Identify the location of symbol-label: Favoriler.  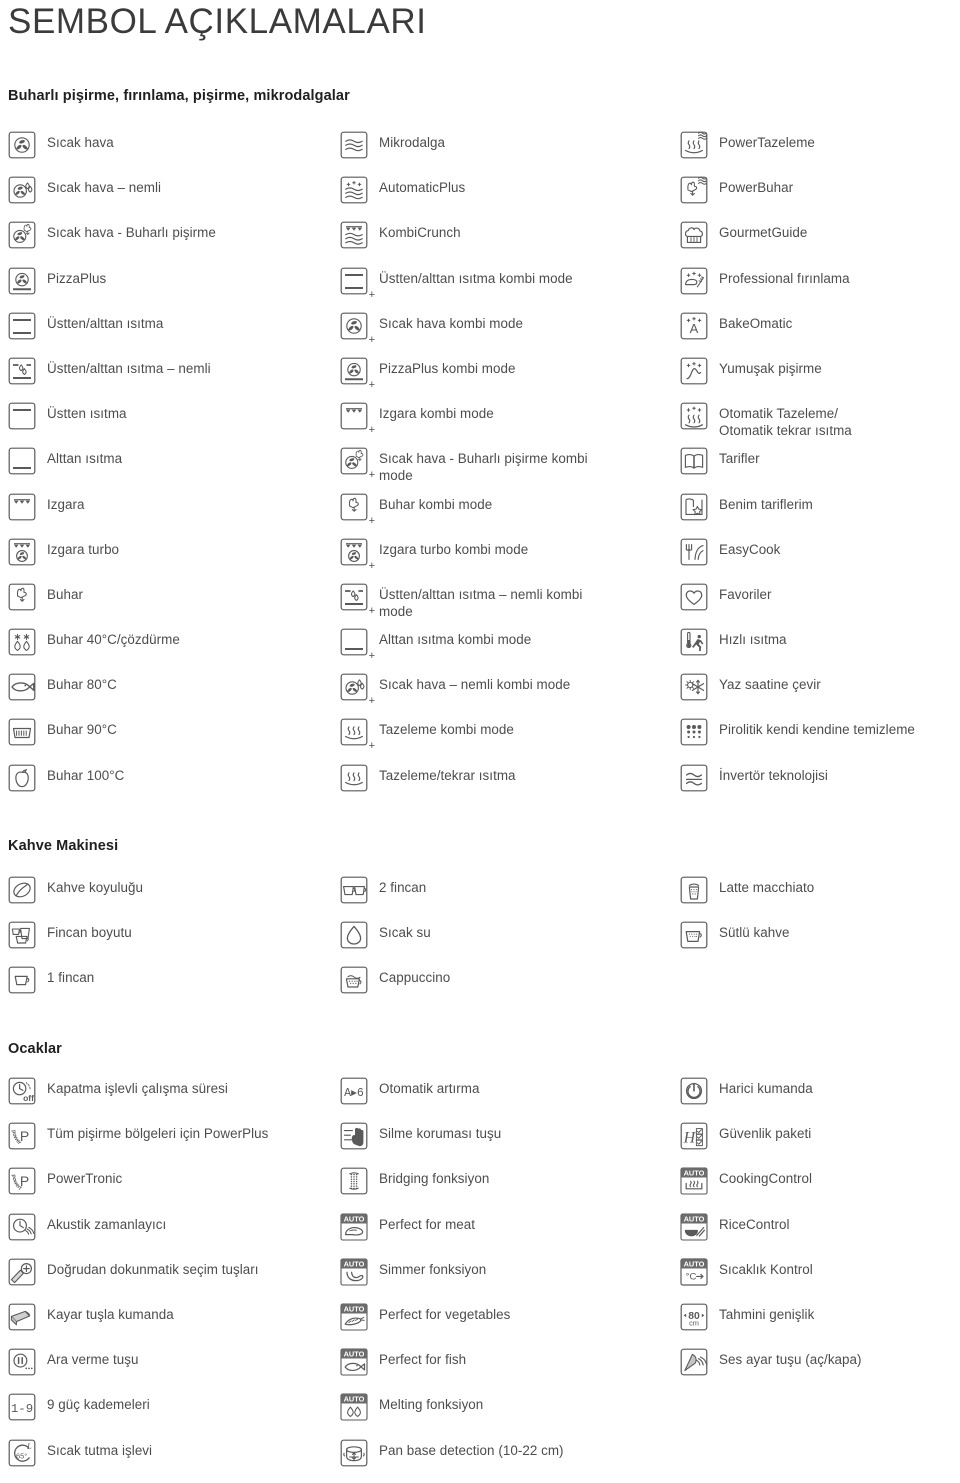
(745, 594).